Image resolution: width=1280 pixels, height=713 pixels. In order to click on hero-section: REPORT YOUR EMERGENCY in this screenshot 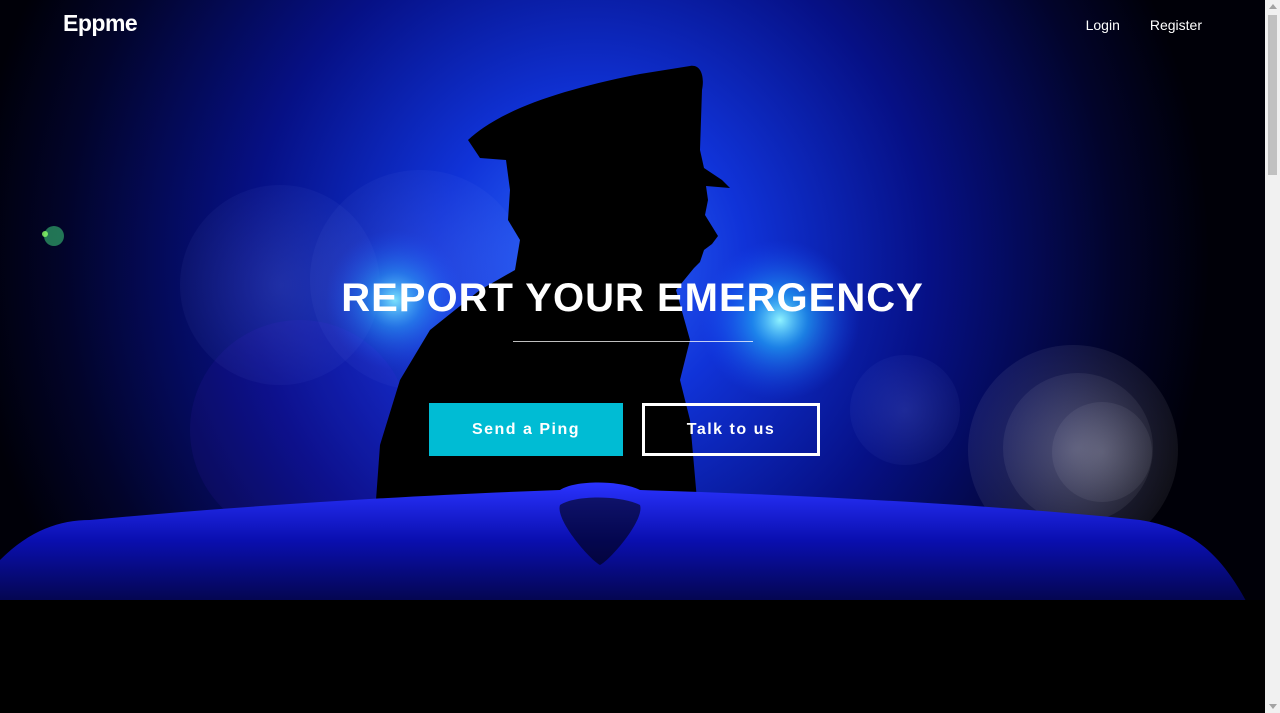, I will do `click(632, 308)`.